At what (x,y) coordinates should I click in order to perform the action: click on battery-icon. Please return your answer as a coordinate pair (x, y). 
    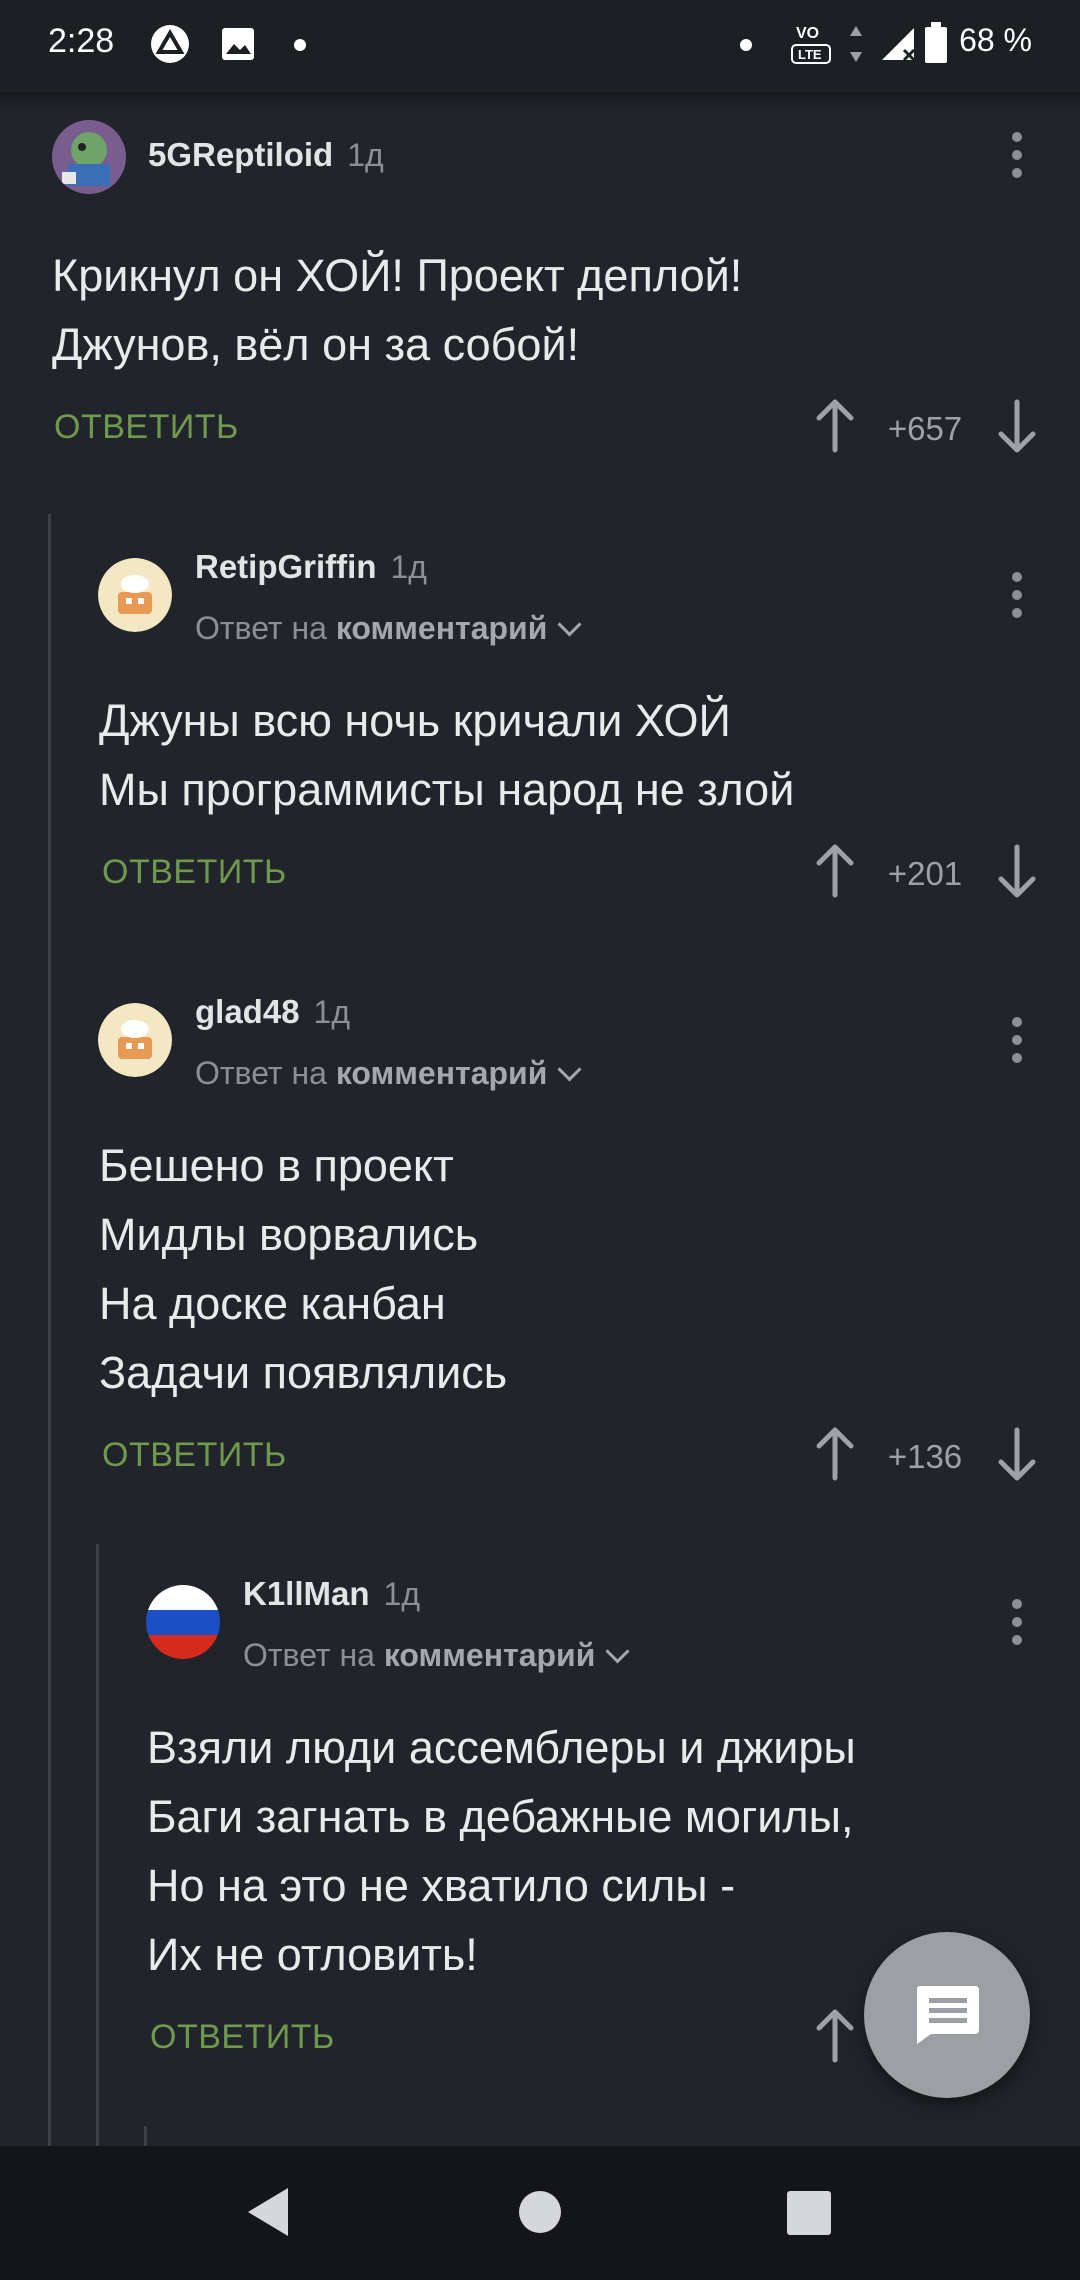
    Looking at the image, I should click on (936, 45).